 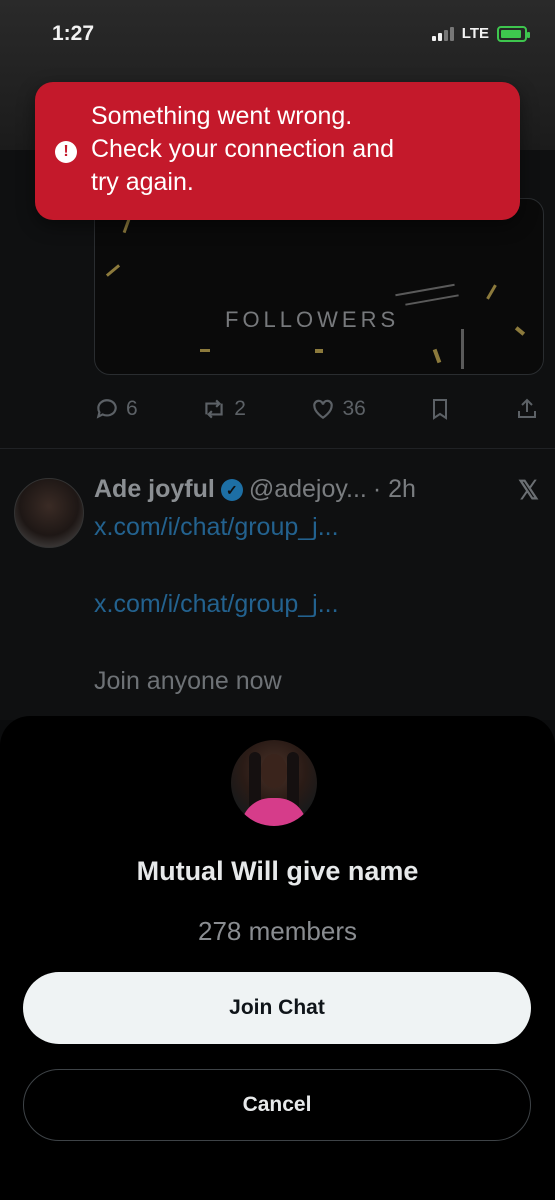 What do you see at coordinates (49, 513) in the screenshot?
I see `avatar` at bounding box center [49, 513].